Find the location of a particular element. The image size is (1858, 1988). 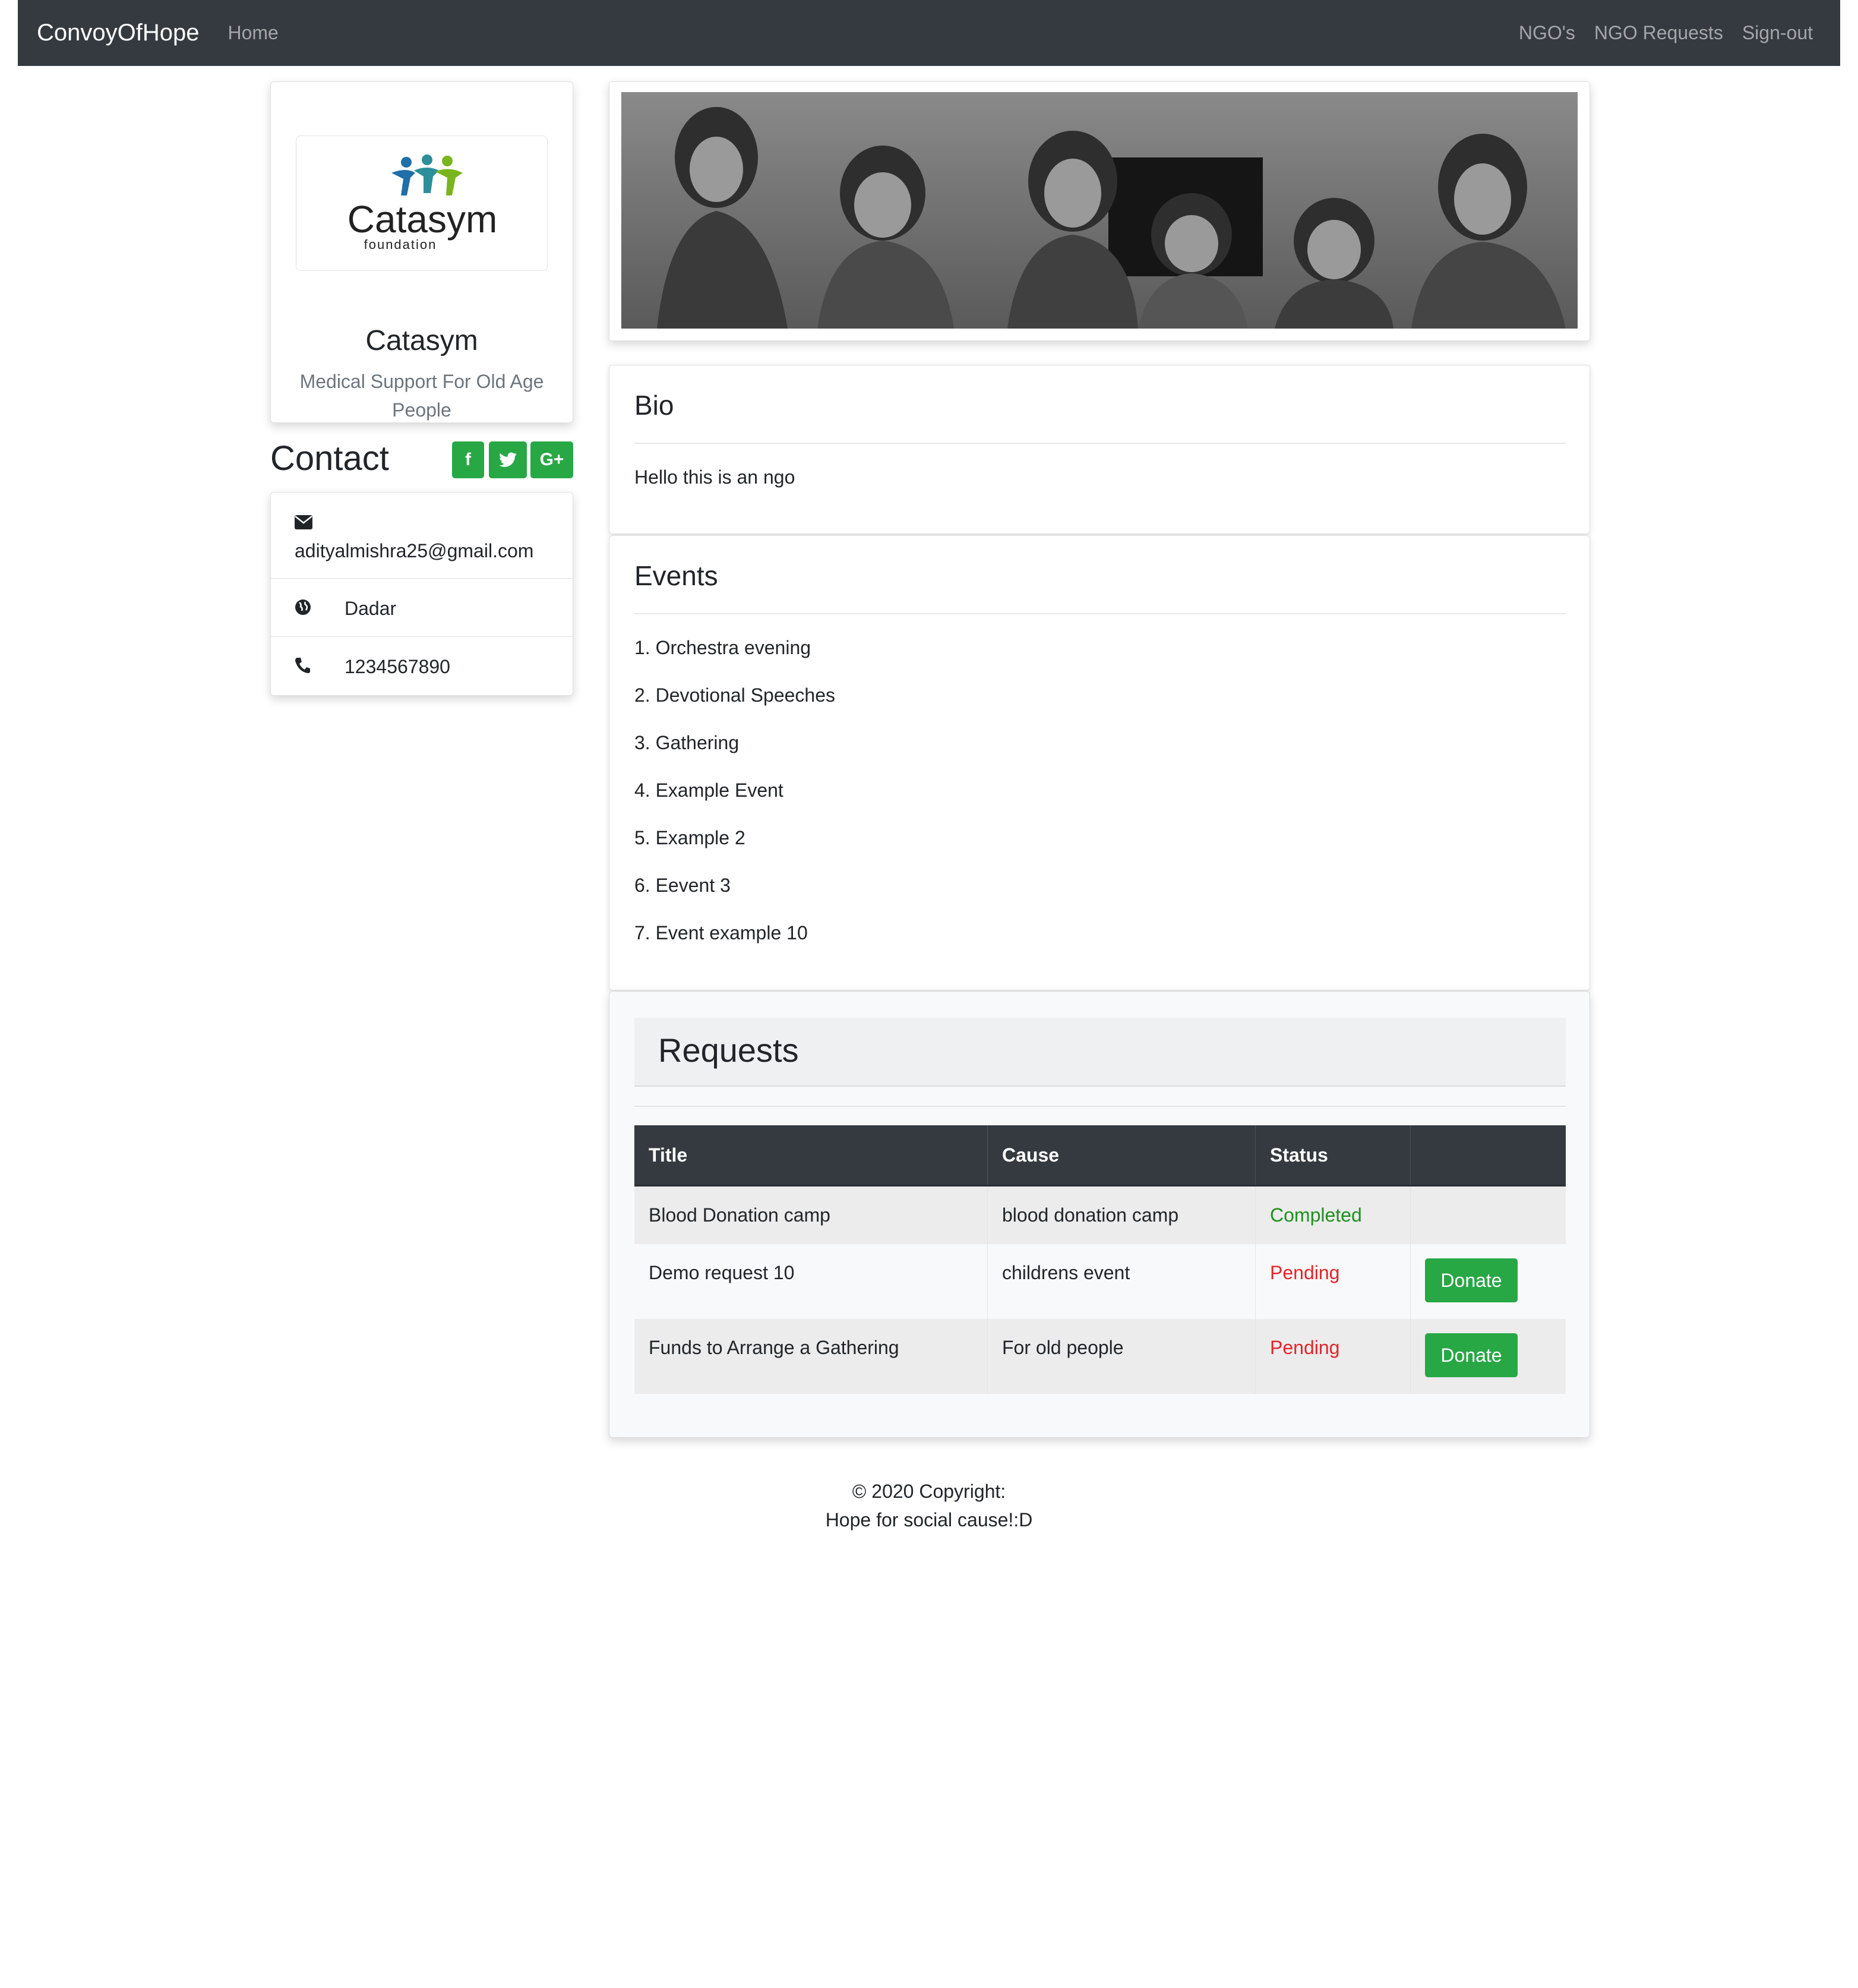

nav-ngos-link: NGO's is located at coordinates (1547, 33).